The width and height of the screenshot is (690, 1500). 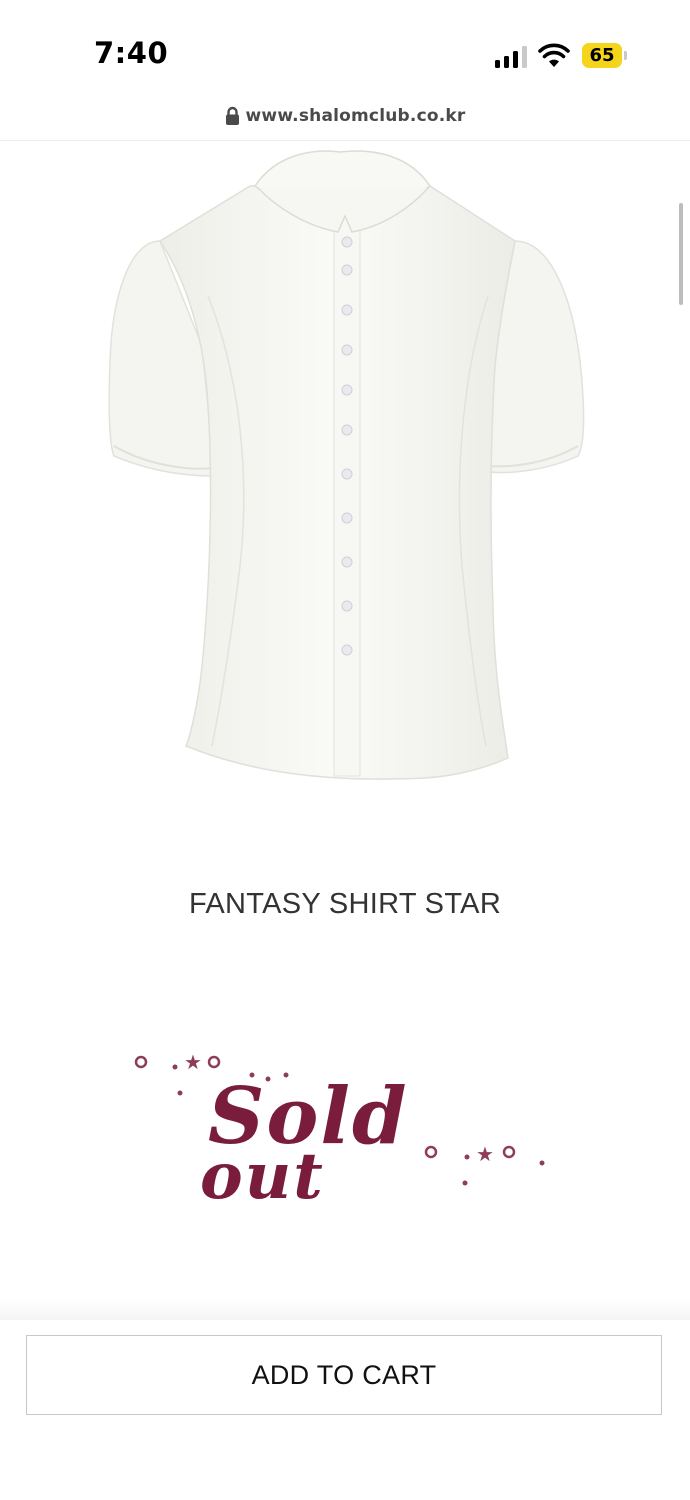 I want to click on browser-url-bar: www.shalomclub.co.kr, so click(x=345, y=123).